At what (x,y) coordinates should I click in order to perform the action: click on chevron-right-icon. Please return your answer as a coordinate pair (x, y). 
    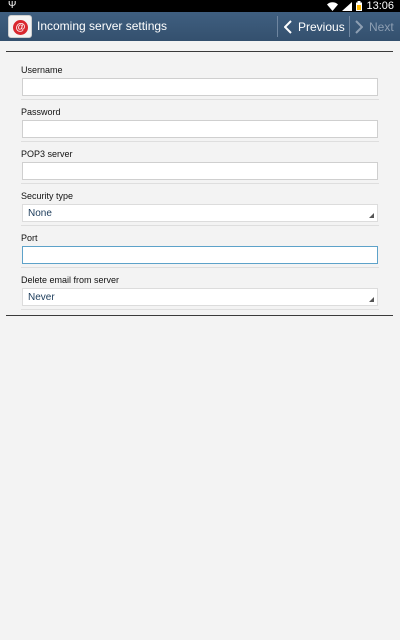
    Looking at the image, I should click on (359, 26).